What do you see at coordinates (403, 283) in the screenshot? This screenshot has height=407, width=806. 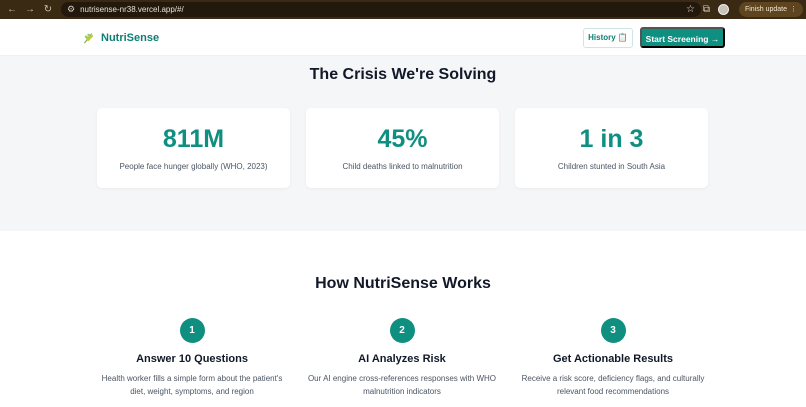 I see `how-it-works-title: How NutriSense Works` at bounding box center [403, 283].